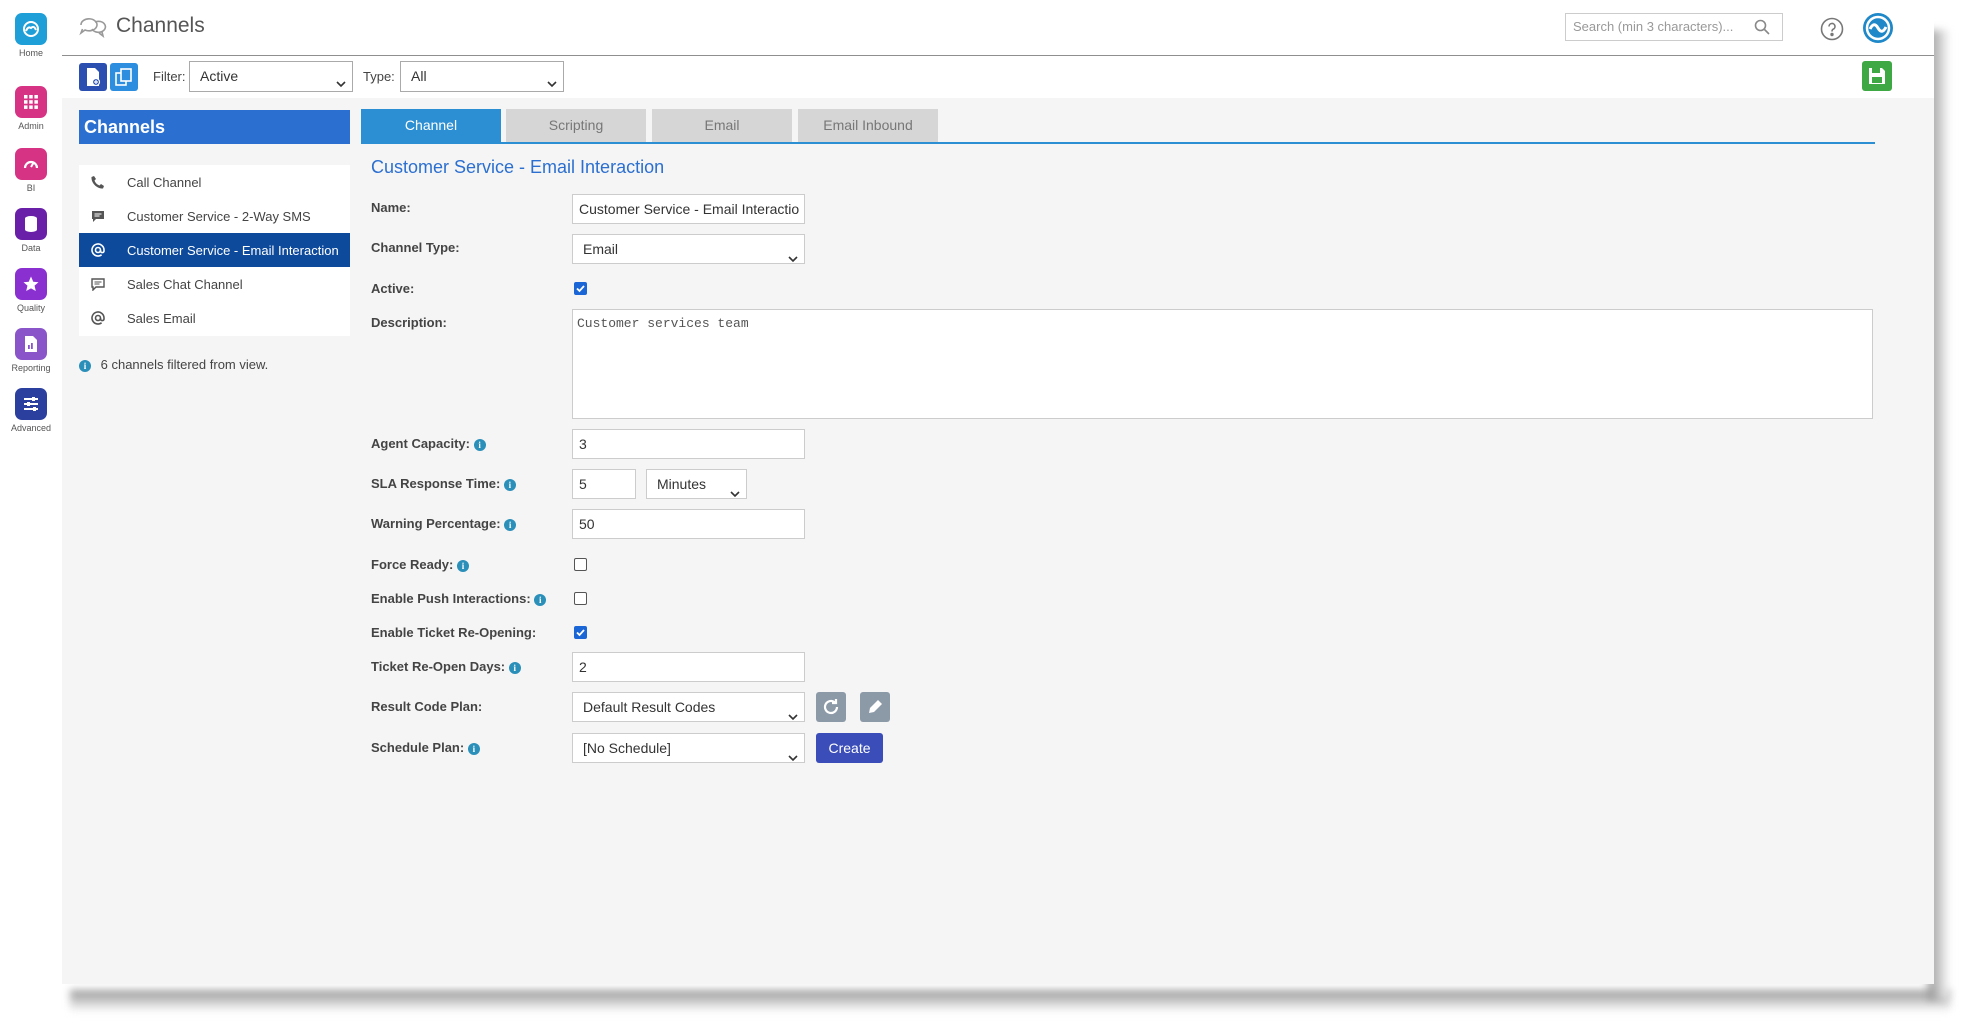 The image size is (1970, 1027). What do you see at coordinates (379, 76) in the screenshot?
I see `type-label: Type:` at bounding box center [379, 76].